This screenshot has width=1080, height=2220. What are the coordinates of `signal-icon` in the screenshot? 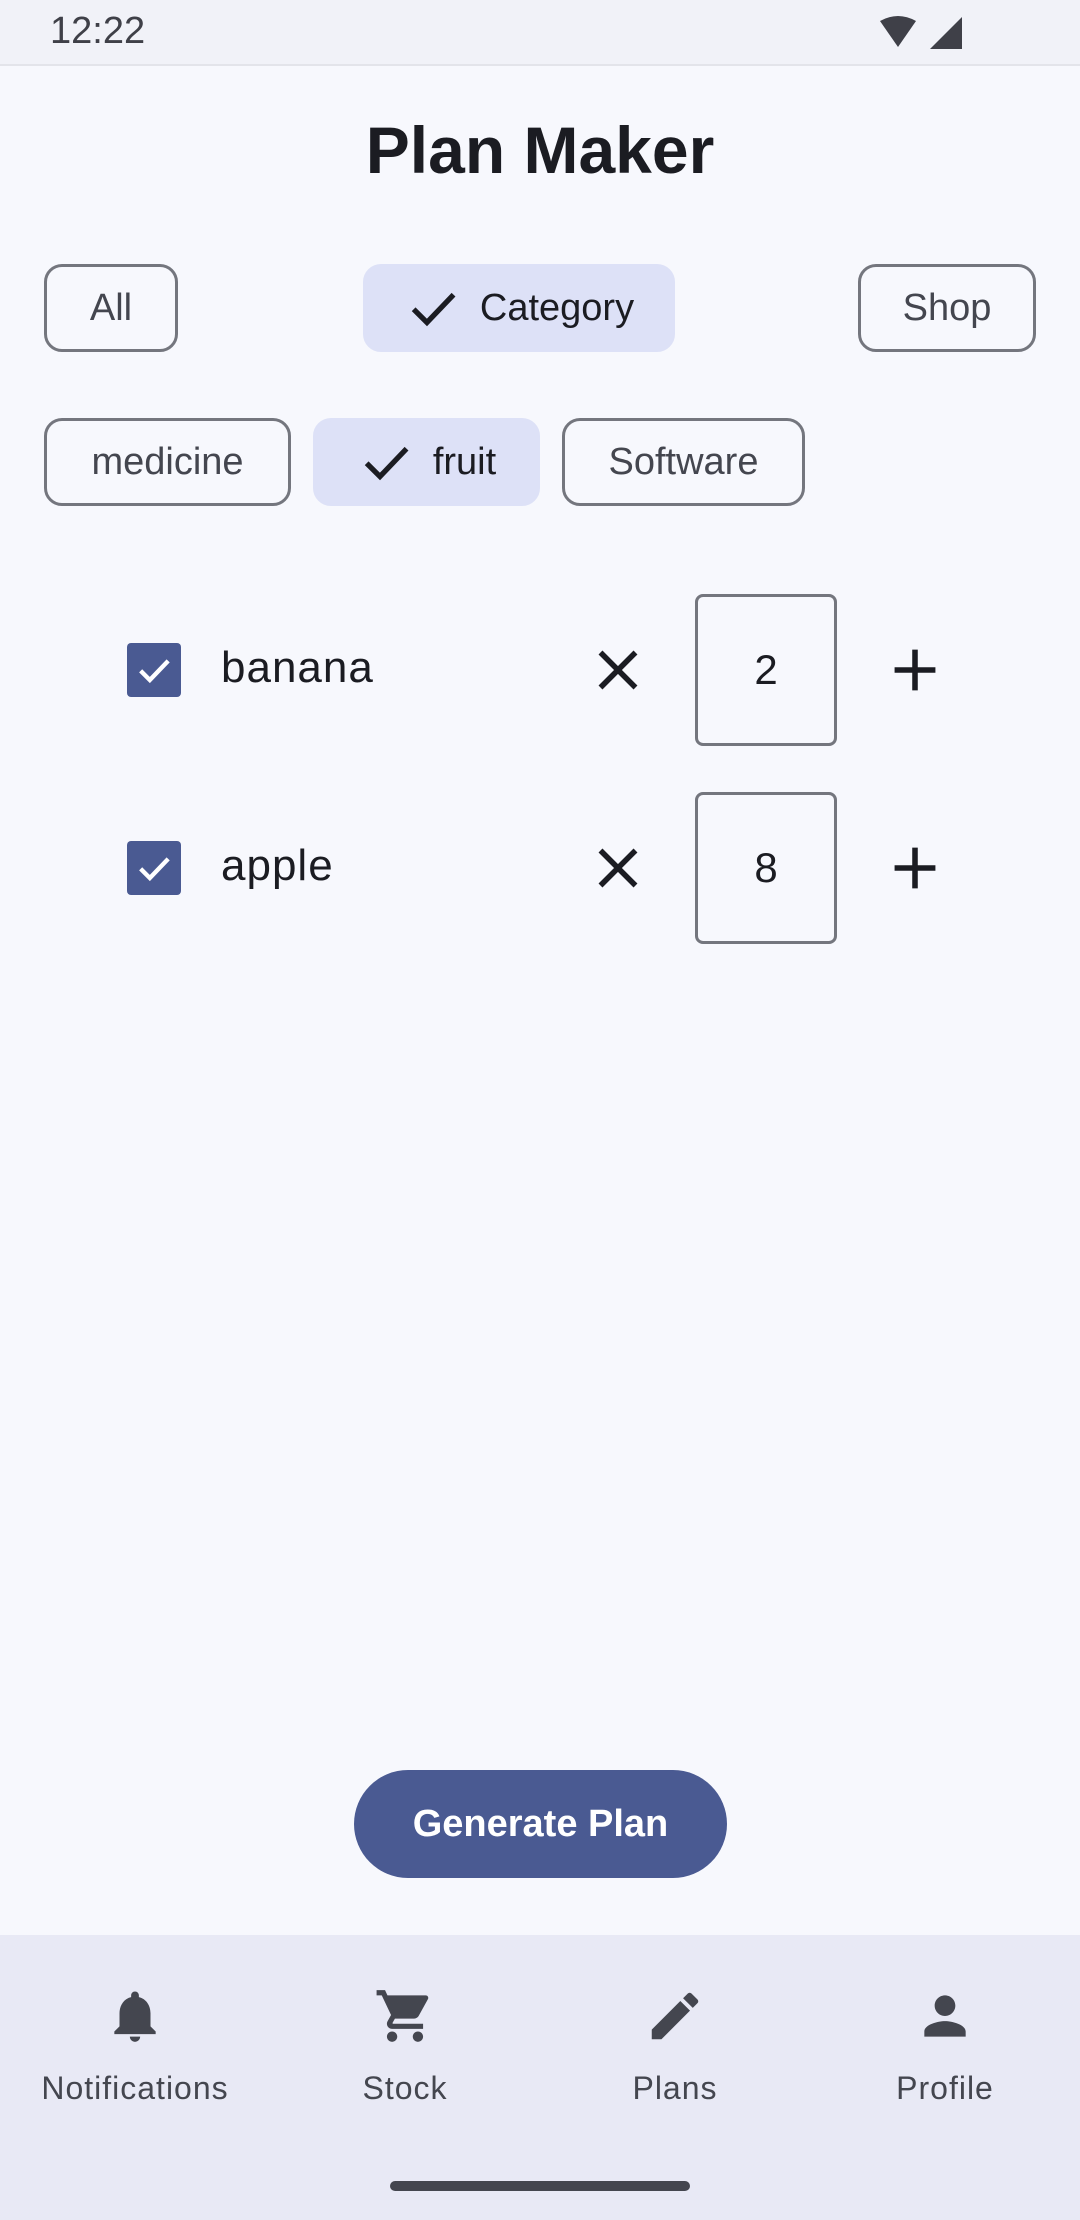 It's located at (946, 33).